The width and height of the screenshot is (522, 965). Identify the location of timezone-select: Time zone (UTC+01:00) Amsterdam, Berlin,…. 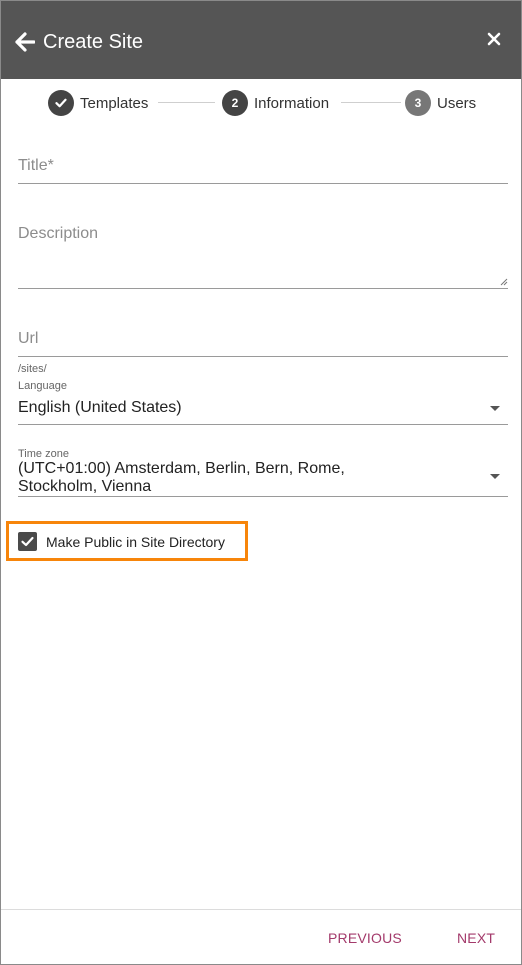
(263, 473).